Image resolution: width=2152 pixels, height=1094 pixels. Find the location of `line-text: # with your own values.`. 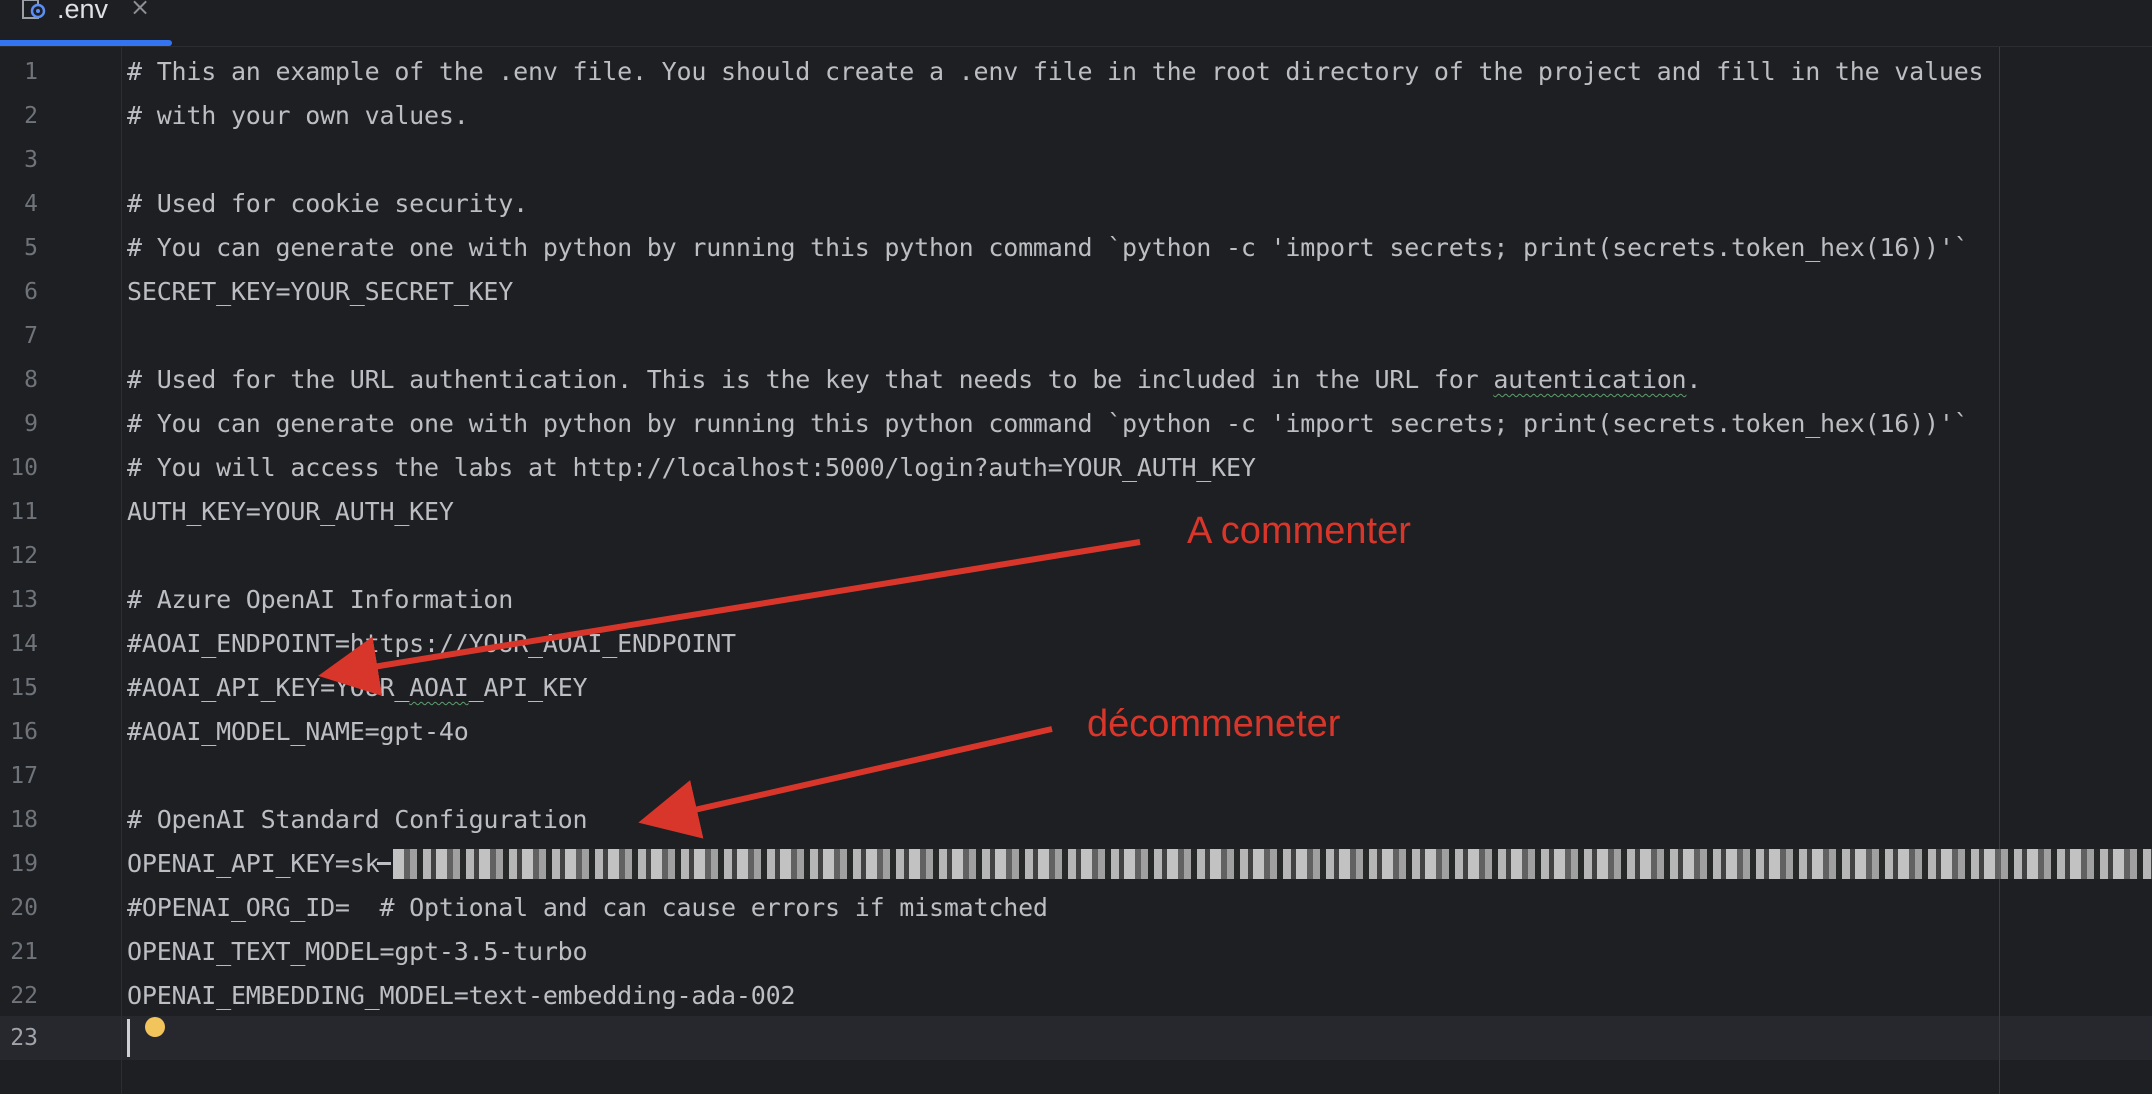

line-text: # with your own values. is located at coordinates (298, 116).